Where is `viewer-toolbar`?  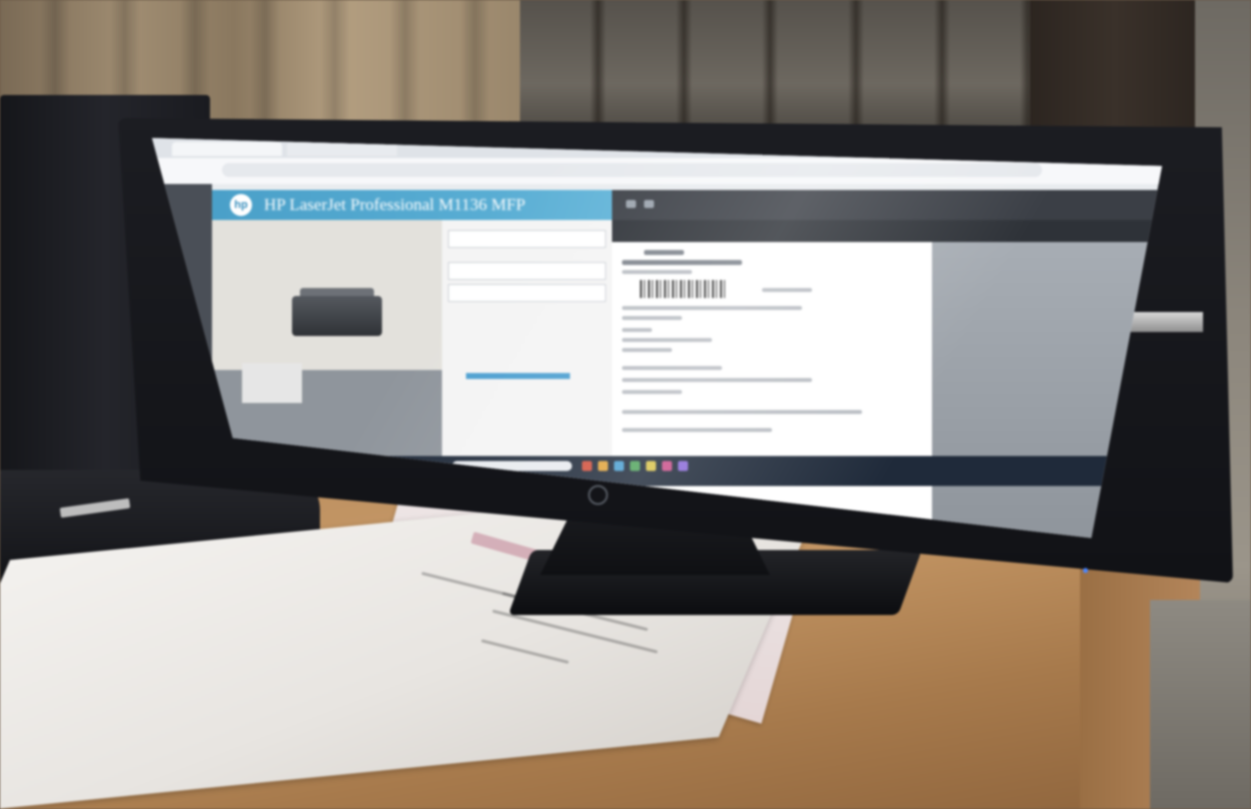
viewer-toolbar is located at coordinates (887, 205).